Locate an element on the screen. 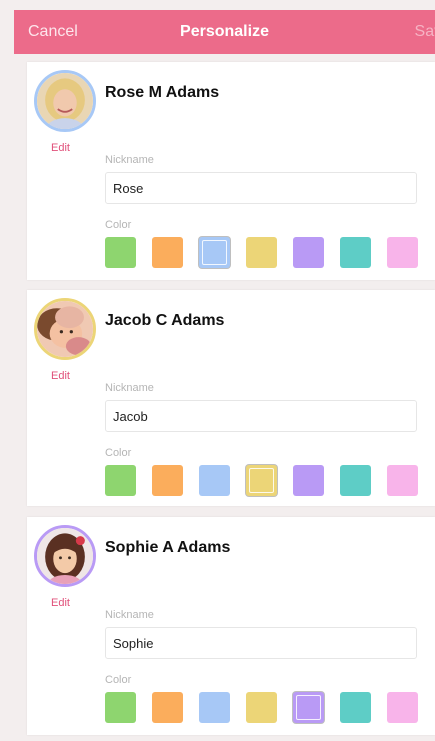 This screenshot has width=435, height=741. avatar-rose is located at coordinates (65, 101).